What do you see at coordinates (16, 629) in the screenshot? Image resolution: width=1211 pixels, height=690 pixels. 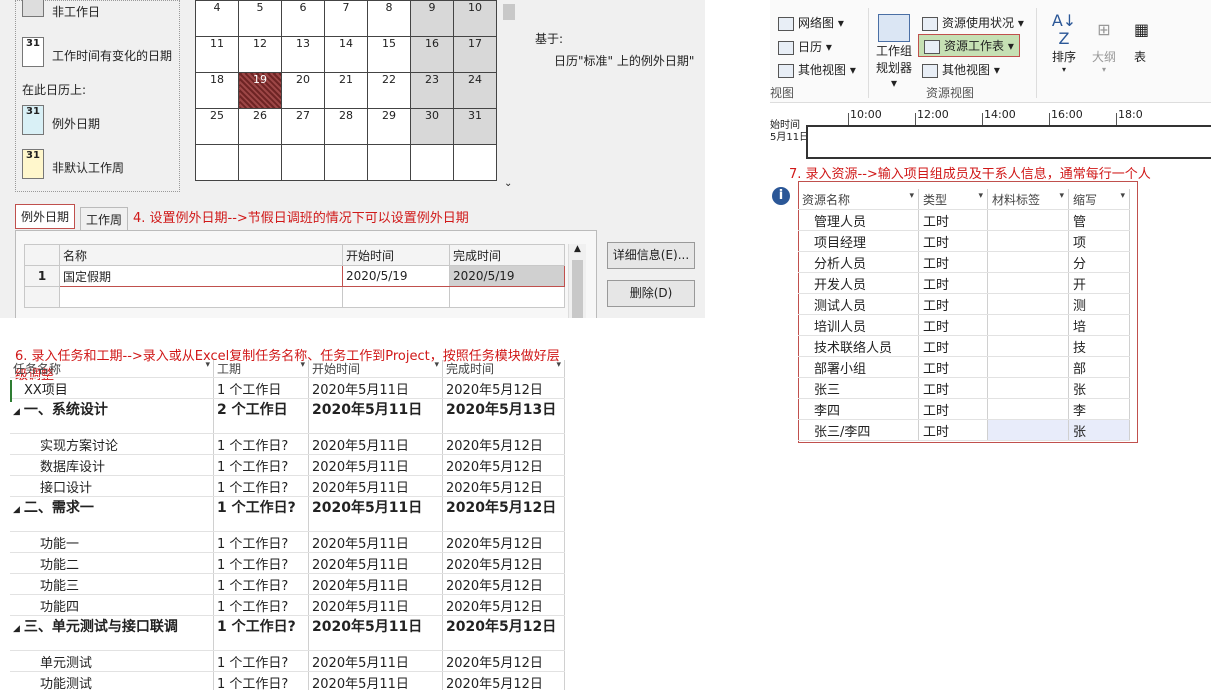 I see `collapse-triangle-icon: ◢` at bounding box center [16, 629].